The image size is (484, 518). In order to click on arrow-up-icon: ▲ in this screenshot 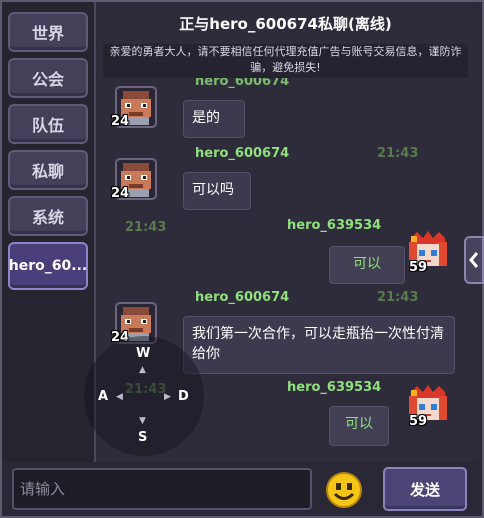, I will do `click(142, 370)`.